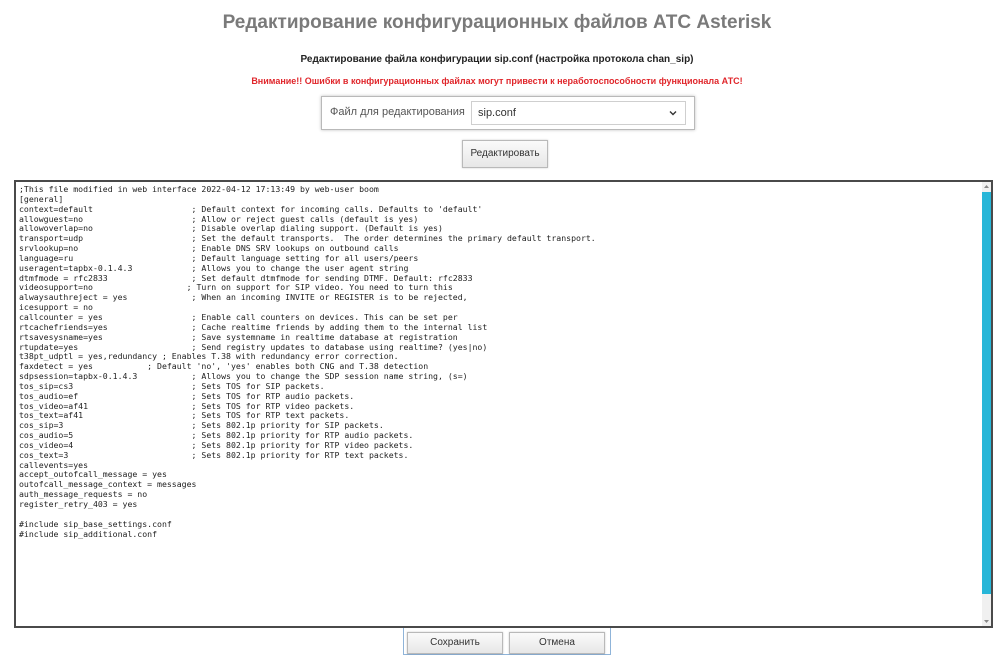 This screenshot has height=655, width=994. What do you see at coordinates (986, 621) in the screenshot?
I see `scroll-down-arrow-icon` at bounding box center [986, 621].